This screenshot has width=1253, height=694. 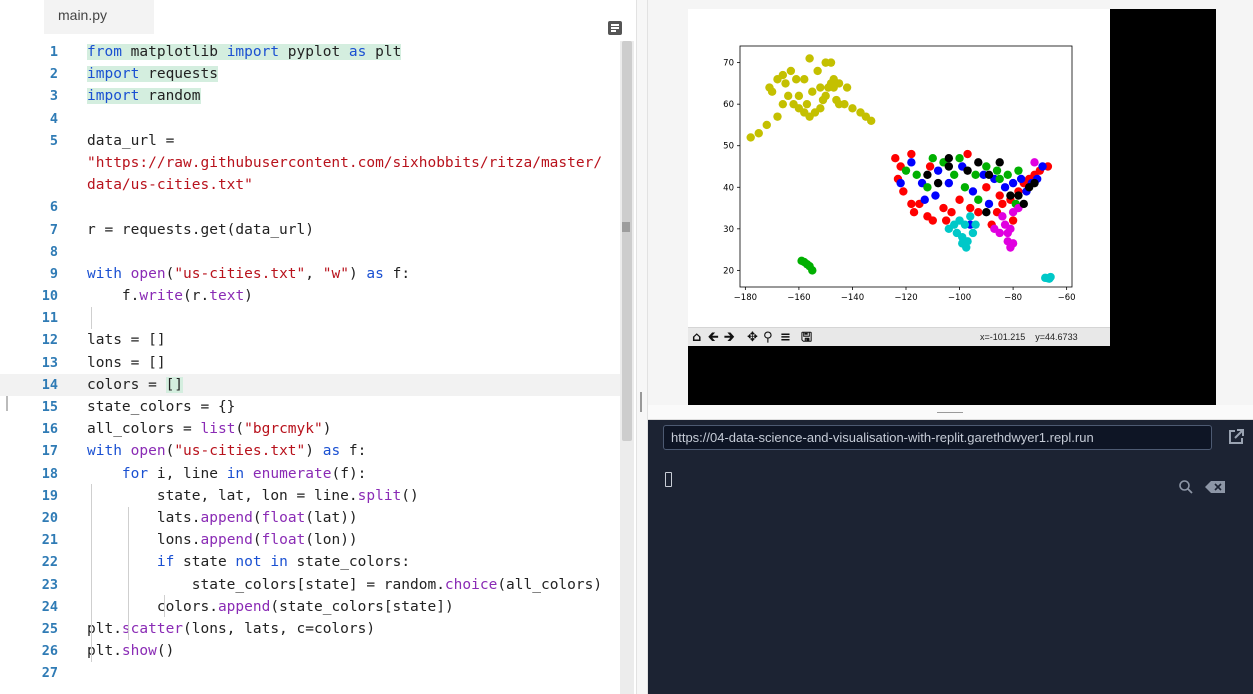 I want to click on code-text: plt.show(), so click(x=130, y=651).